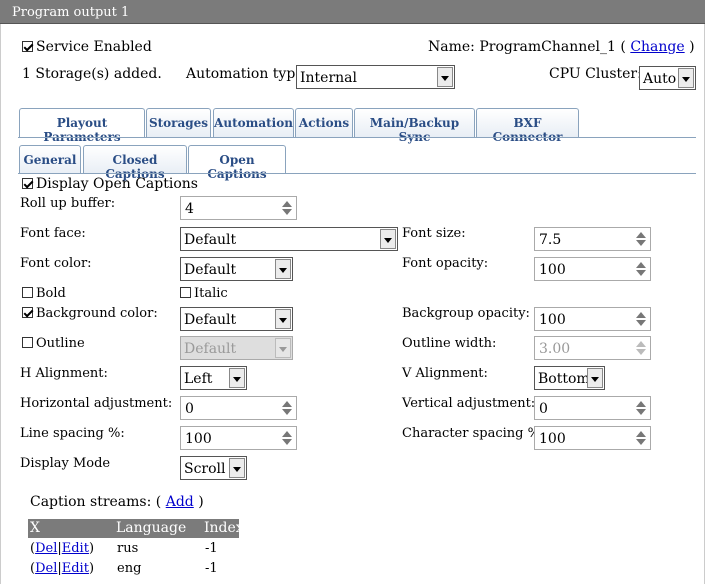  What do you see at coordinates (82, 126) in the screenshot?
I see `tab-playout-parameters: Playout Parameters` at bounding box center [82, 126].